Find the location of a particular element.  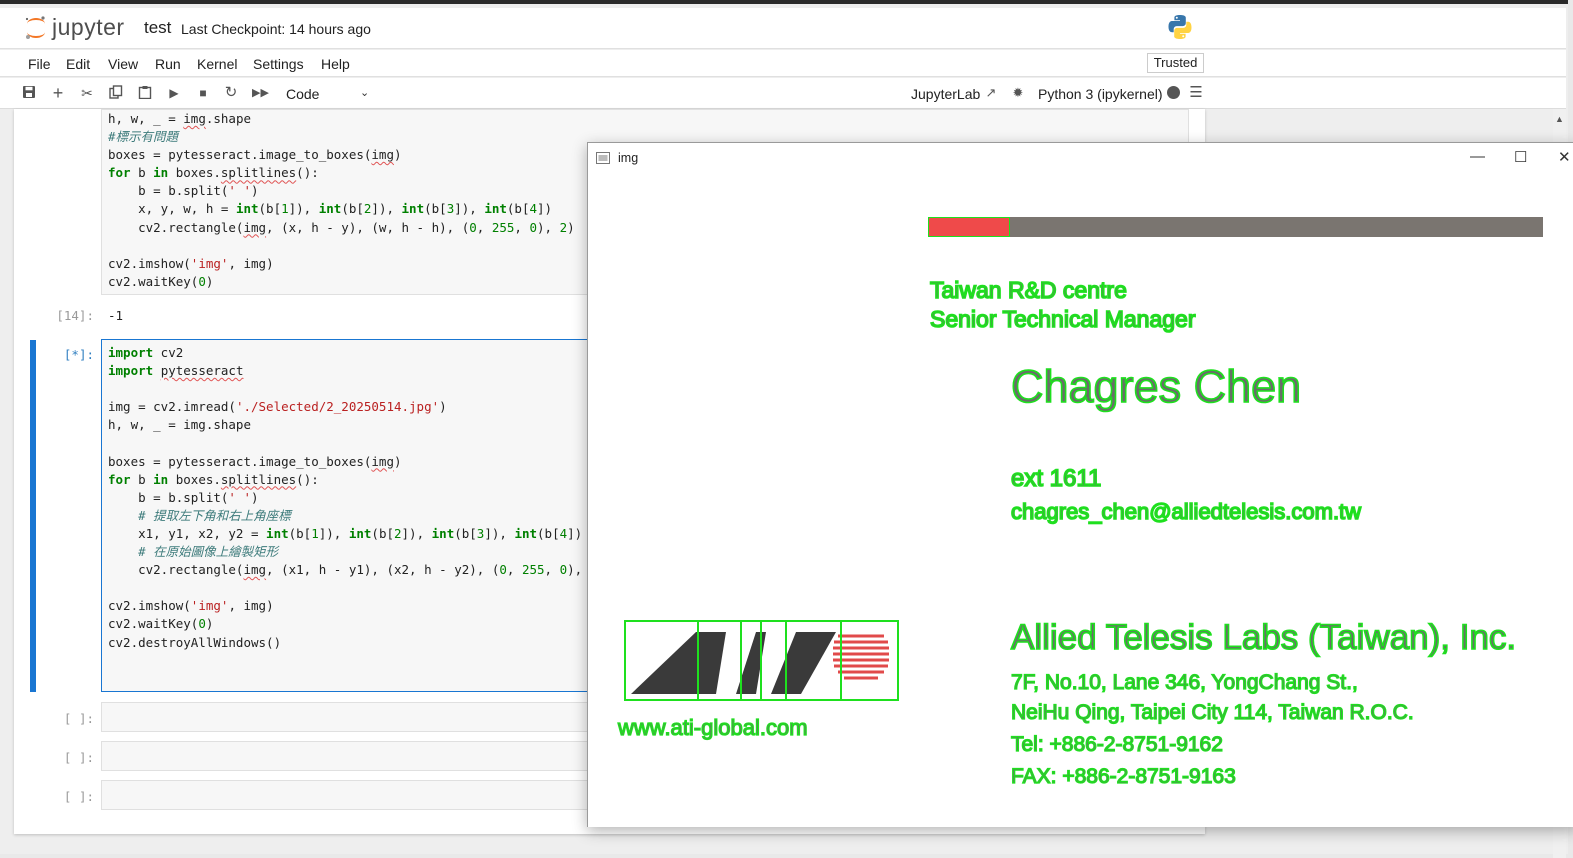

active-cell-indicator is located at coordinates (33, 516).